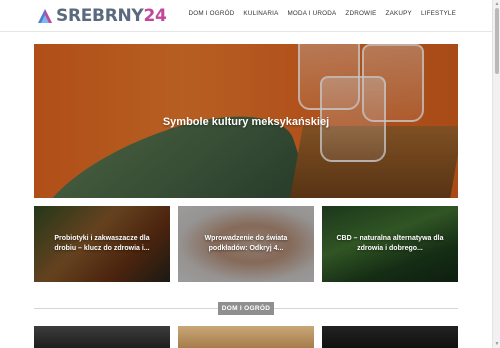 This screenshot has height=348, width=500. Describe the element at coordinates (496, 174) in the screenshot. I see `page-scrollbar: ▲ ▼` at that location.